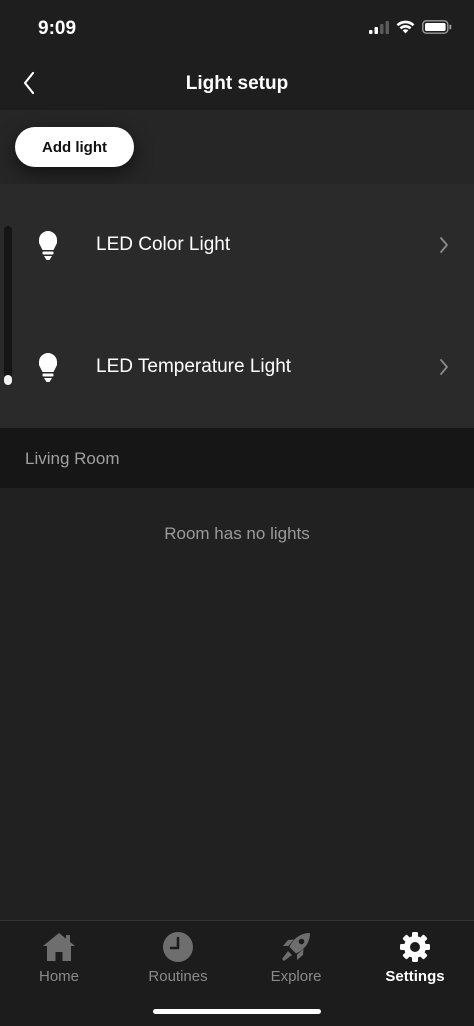  Describe the element at coordinates (237, 147) in the screenshot. I see `add-light-area: Add light` at that location.